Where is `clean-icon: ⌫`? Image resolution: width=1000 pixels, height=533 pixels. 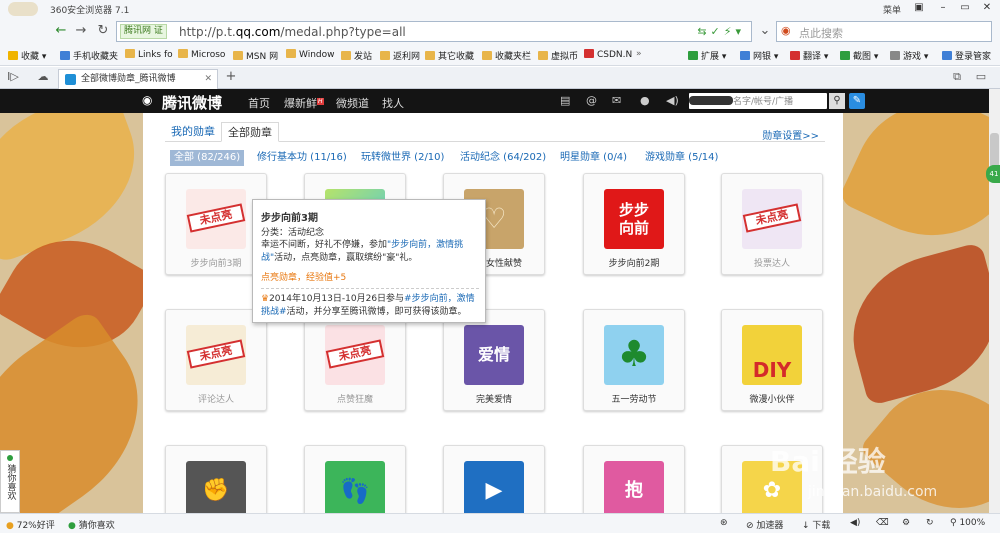 clean-icon: ⌫ is located at coordinates (882, 523).